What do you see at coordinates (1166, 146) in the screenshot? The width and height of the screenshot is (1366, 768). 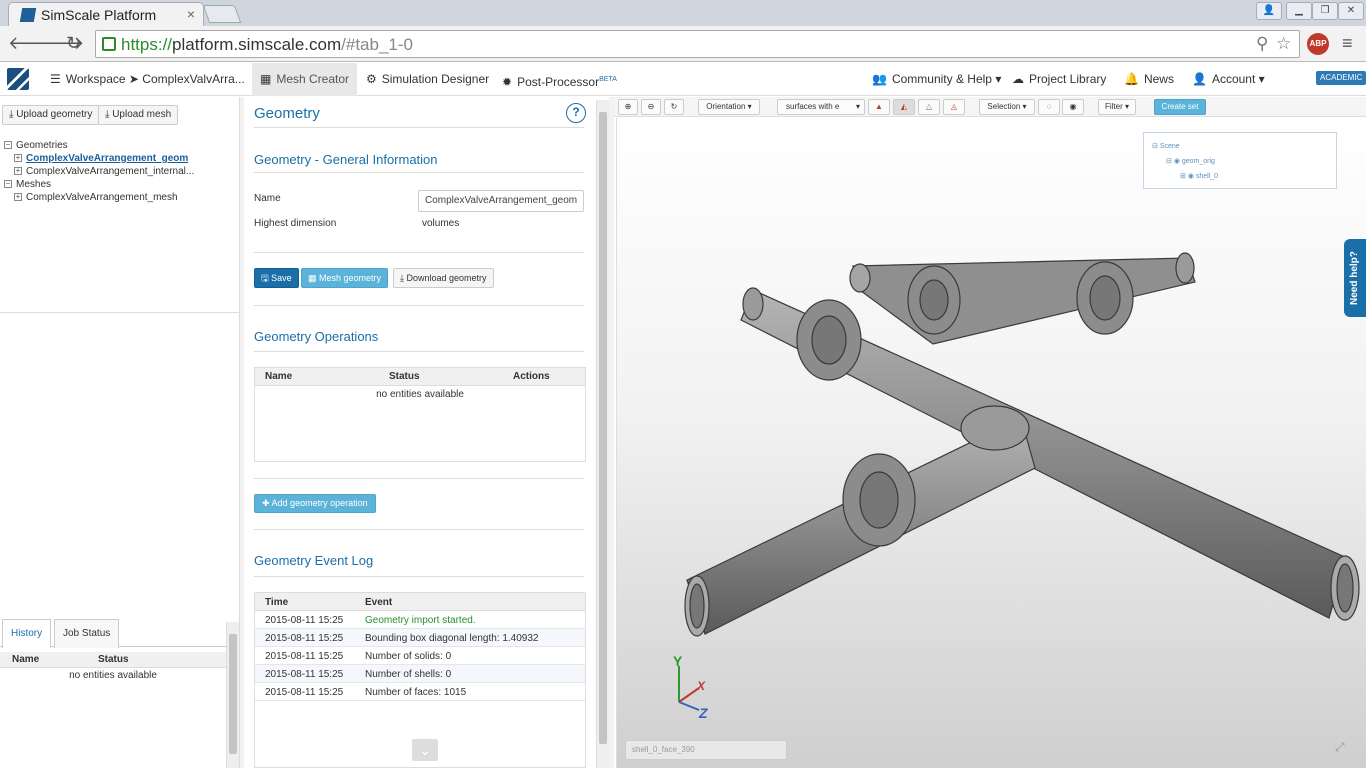 I see `scene-node: ⊟ Scene` at bounding box center [1166, 146].